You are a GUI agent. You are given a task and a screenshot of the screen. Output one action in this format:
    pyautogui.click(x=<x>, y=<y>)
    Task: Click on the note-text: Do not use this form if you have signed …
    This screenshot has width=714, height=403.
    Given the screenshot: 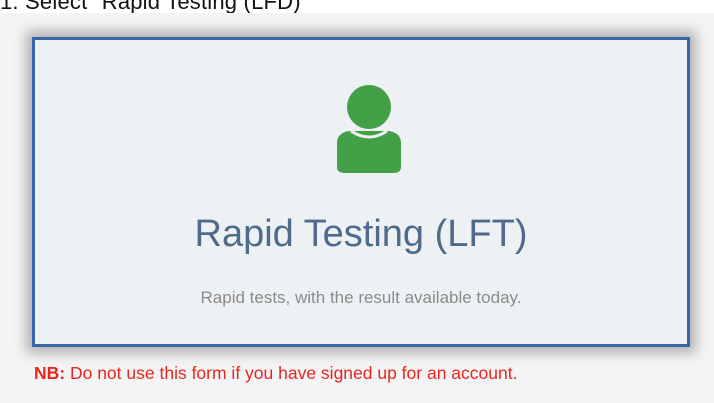 What is the action you would take?
    pyautogui.click(x=291, y=373)
    